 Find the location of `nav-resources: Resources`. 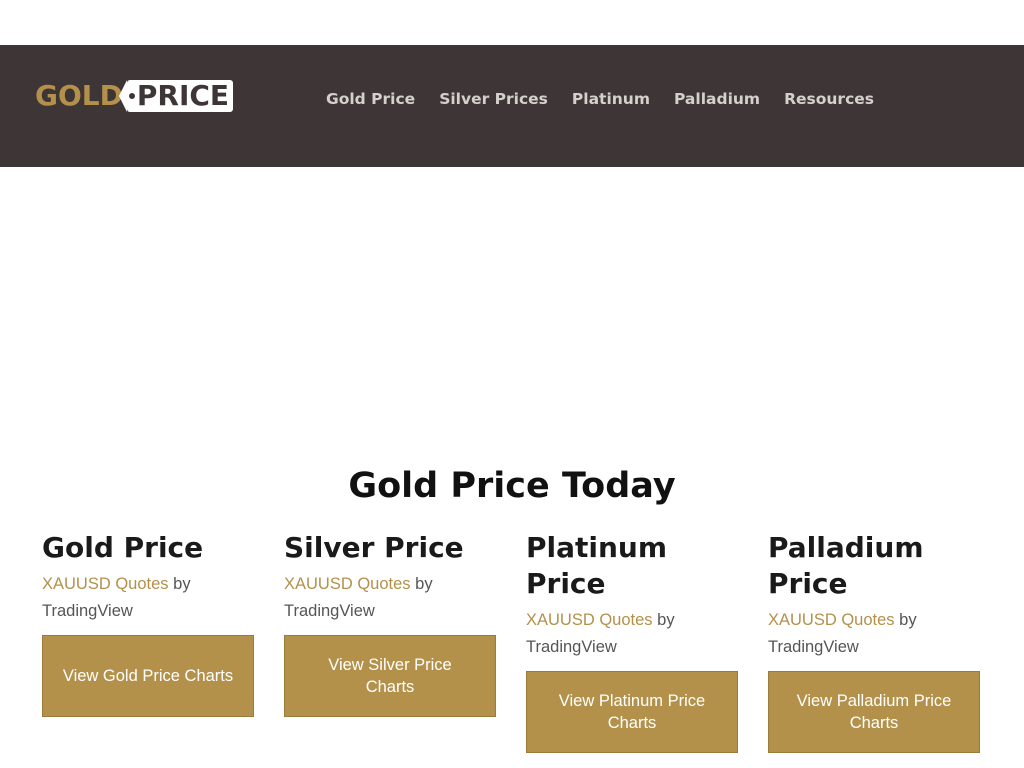

nav-resources: Resources is located at coordinates (829, 99).